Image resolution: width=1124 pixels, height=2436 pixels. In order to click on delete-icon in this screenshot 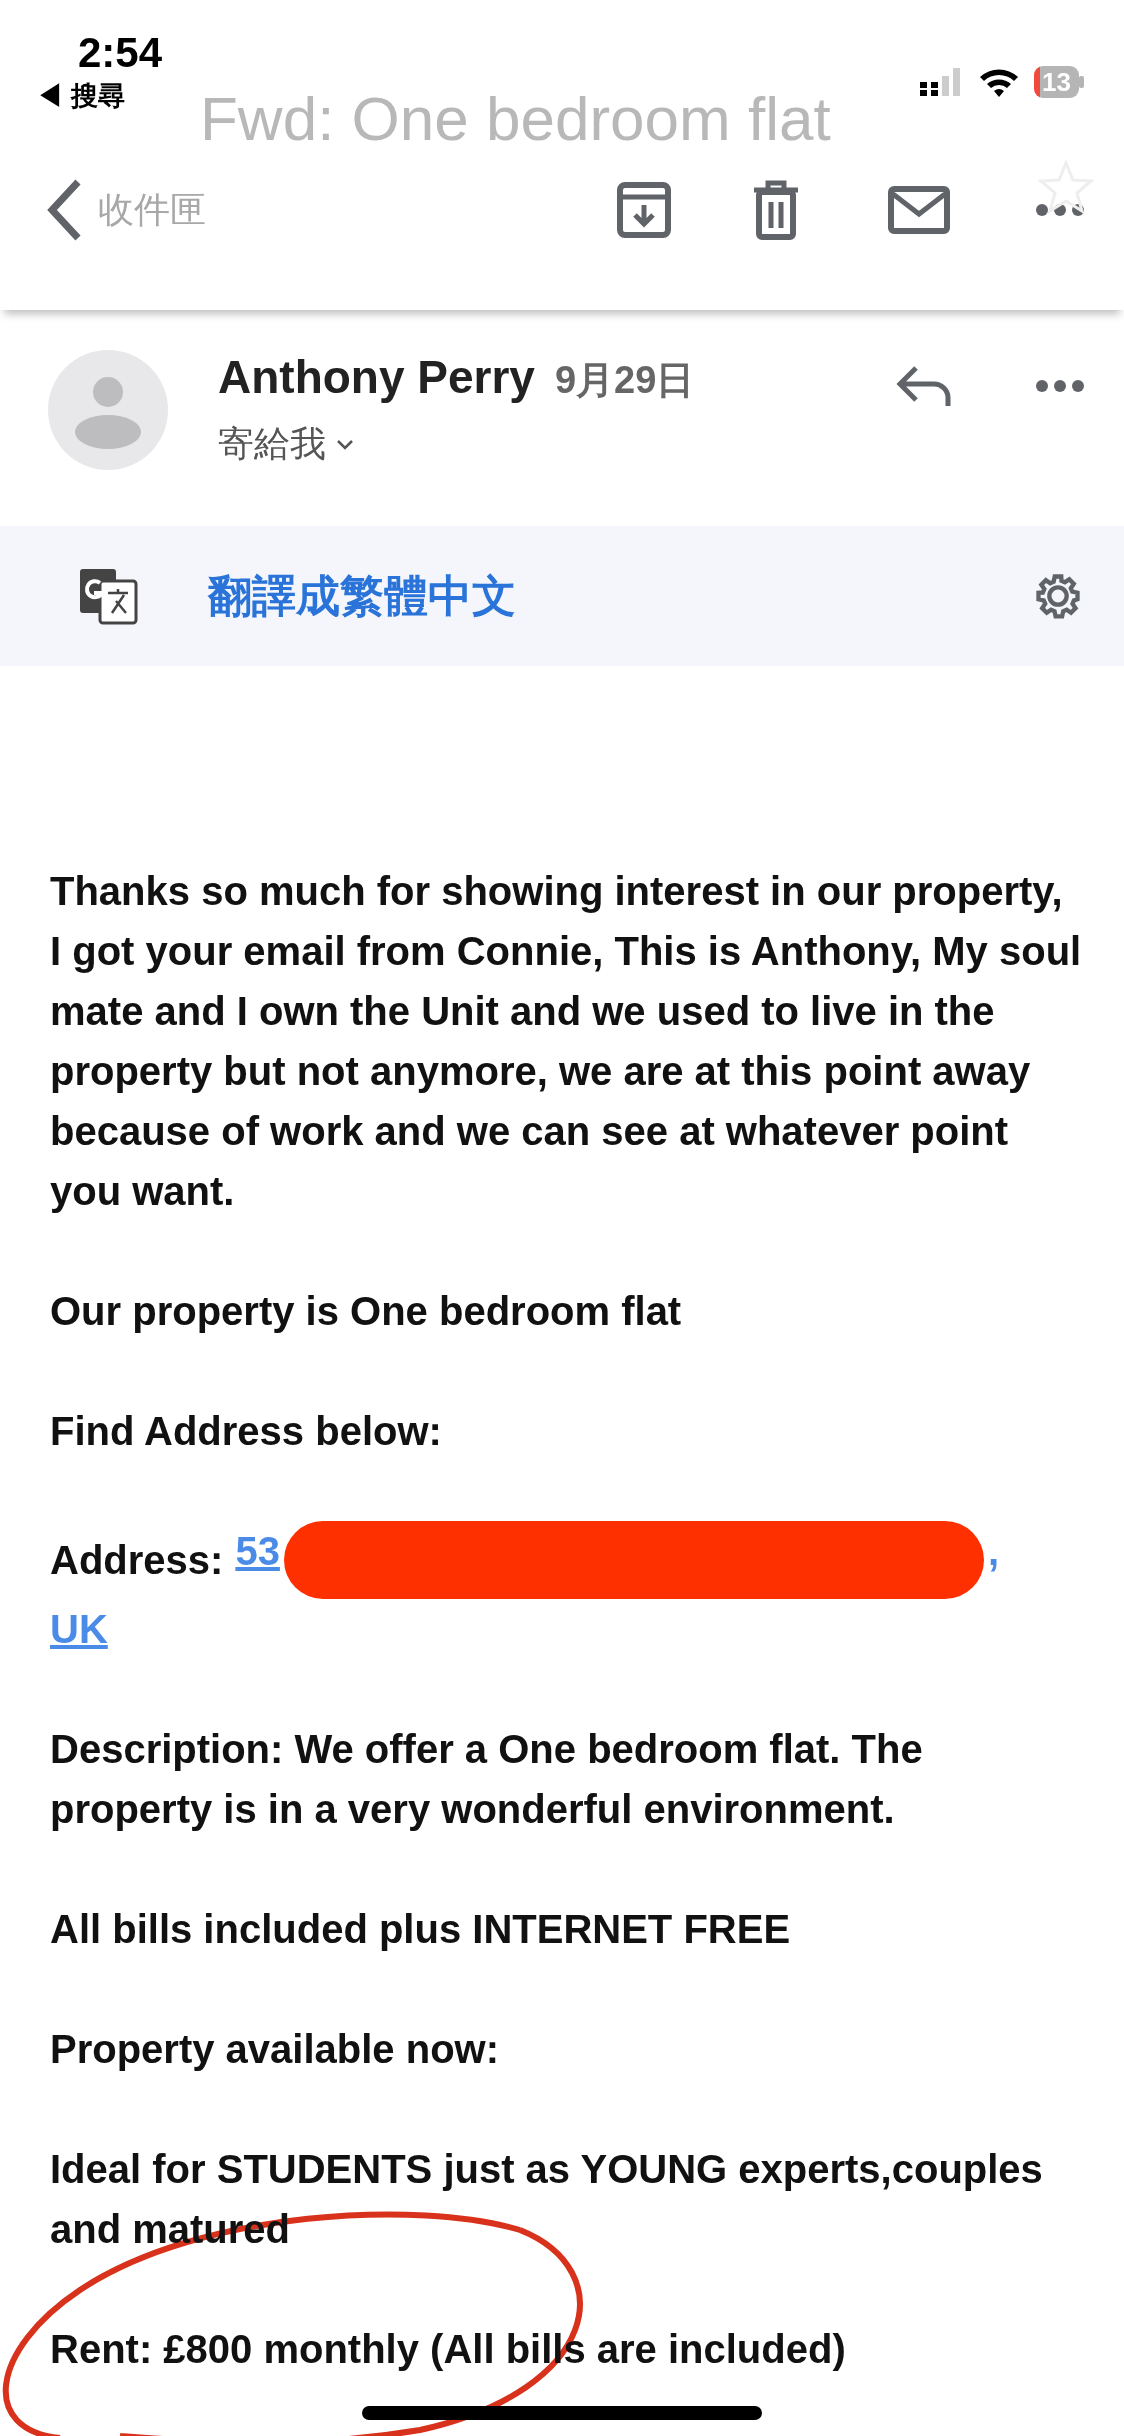, I will do `click(776, 210)`.